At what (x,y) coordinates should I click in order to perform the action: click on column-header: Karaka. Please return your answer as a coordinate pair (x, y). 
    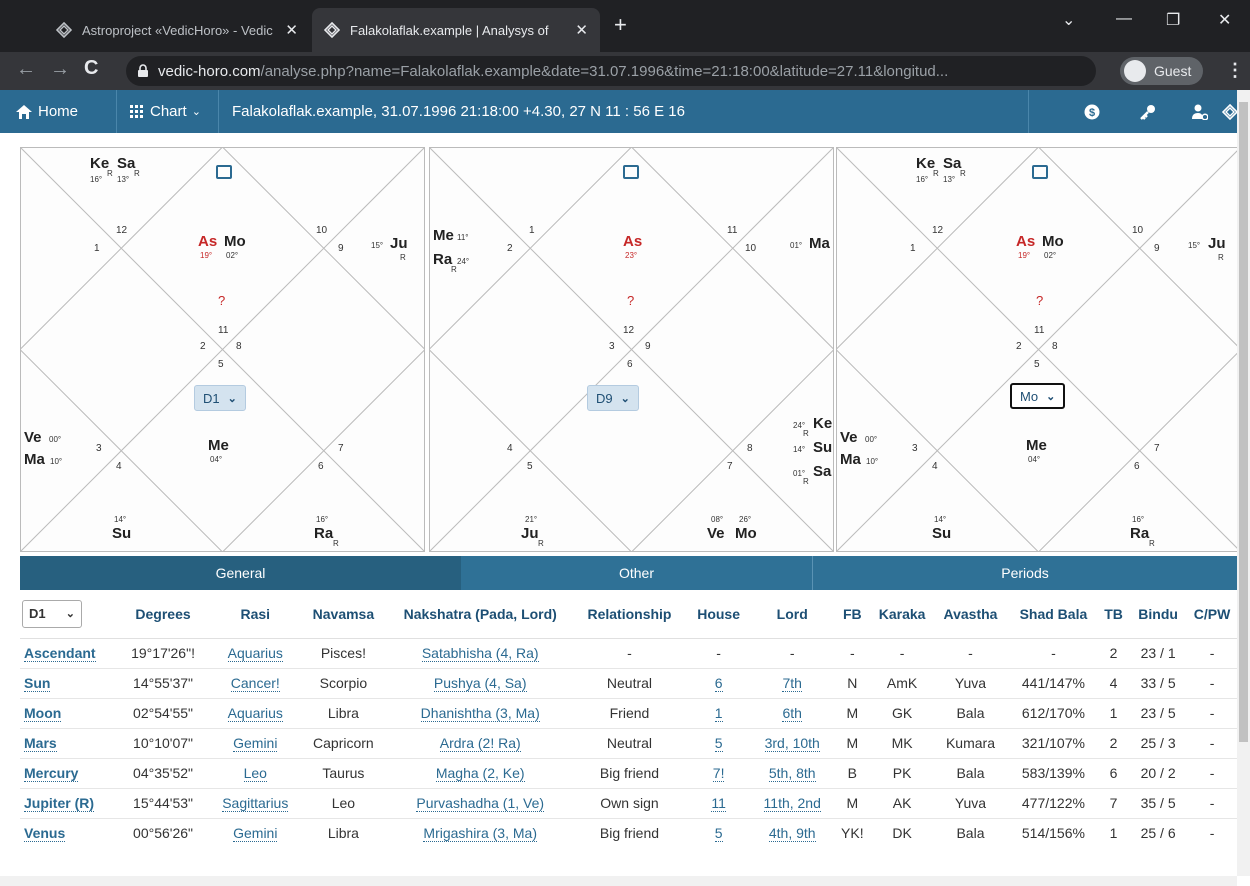
    Looking at the image, I should click on (902, 614).